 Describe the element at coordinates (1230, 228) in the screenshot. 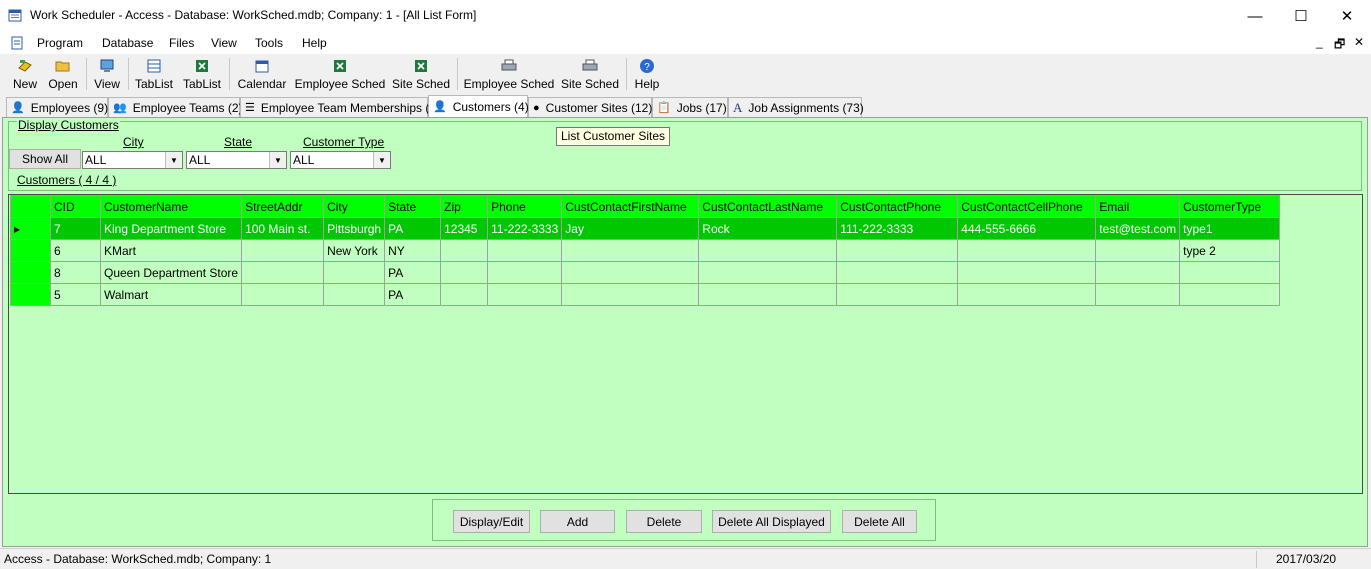

I see `cell: type1` at that location.